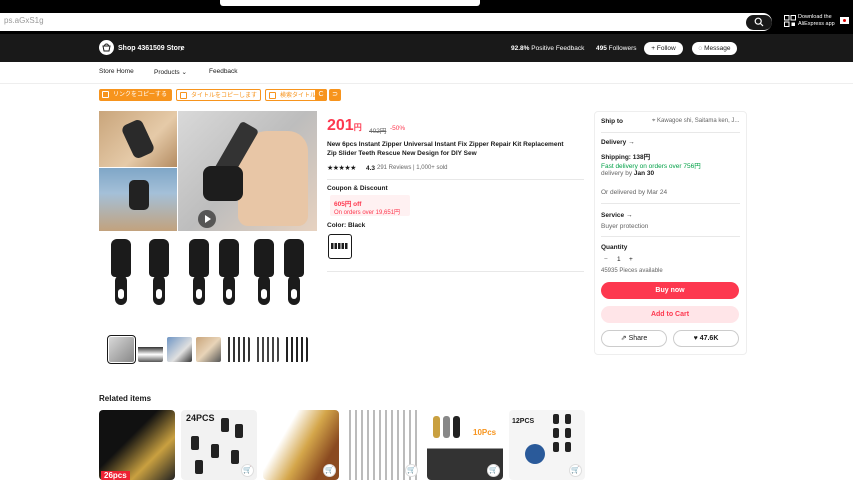  Describe the element at coordinates (631, 259) in the screenshot. I see `quantity-increase-button: +` at that location.